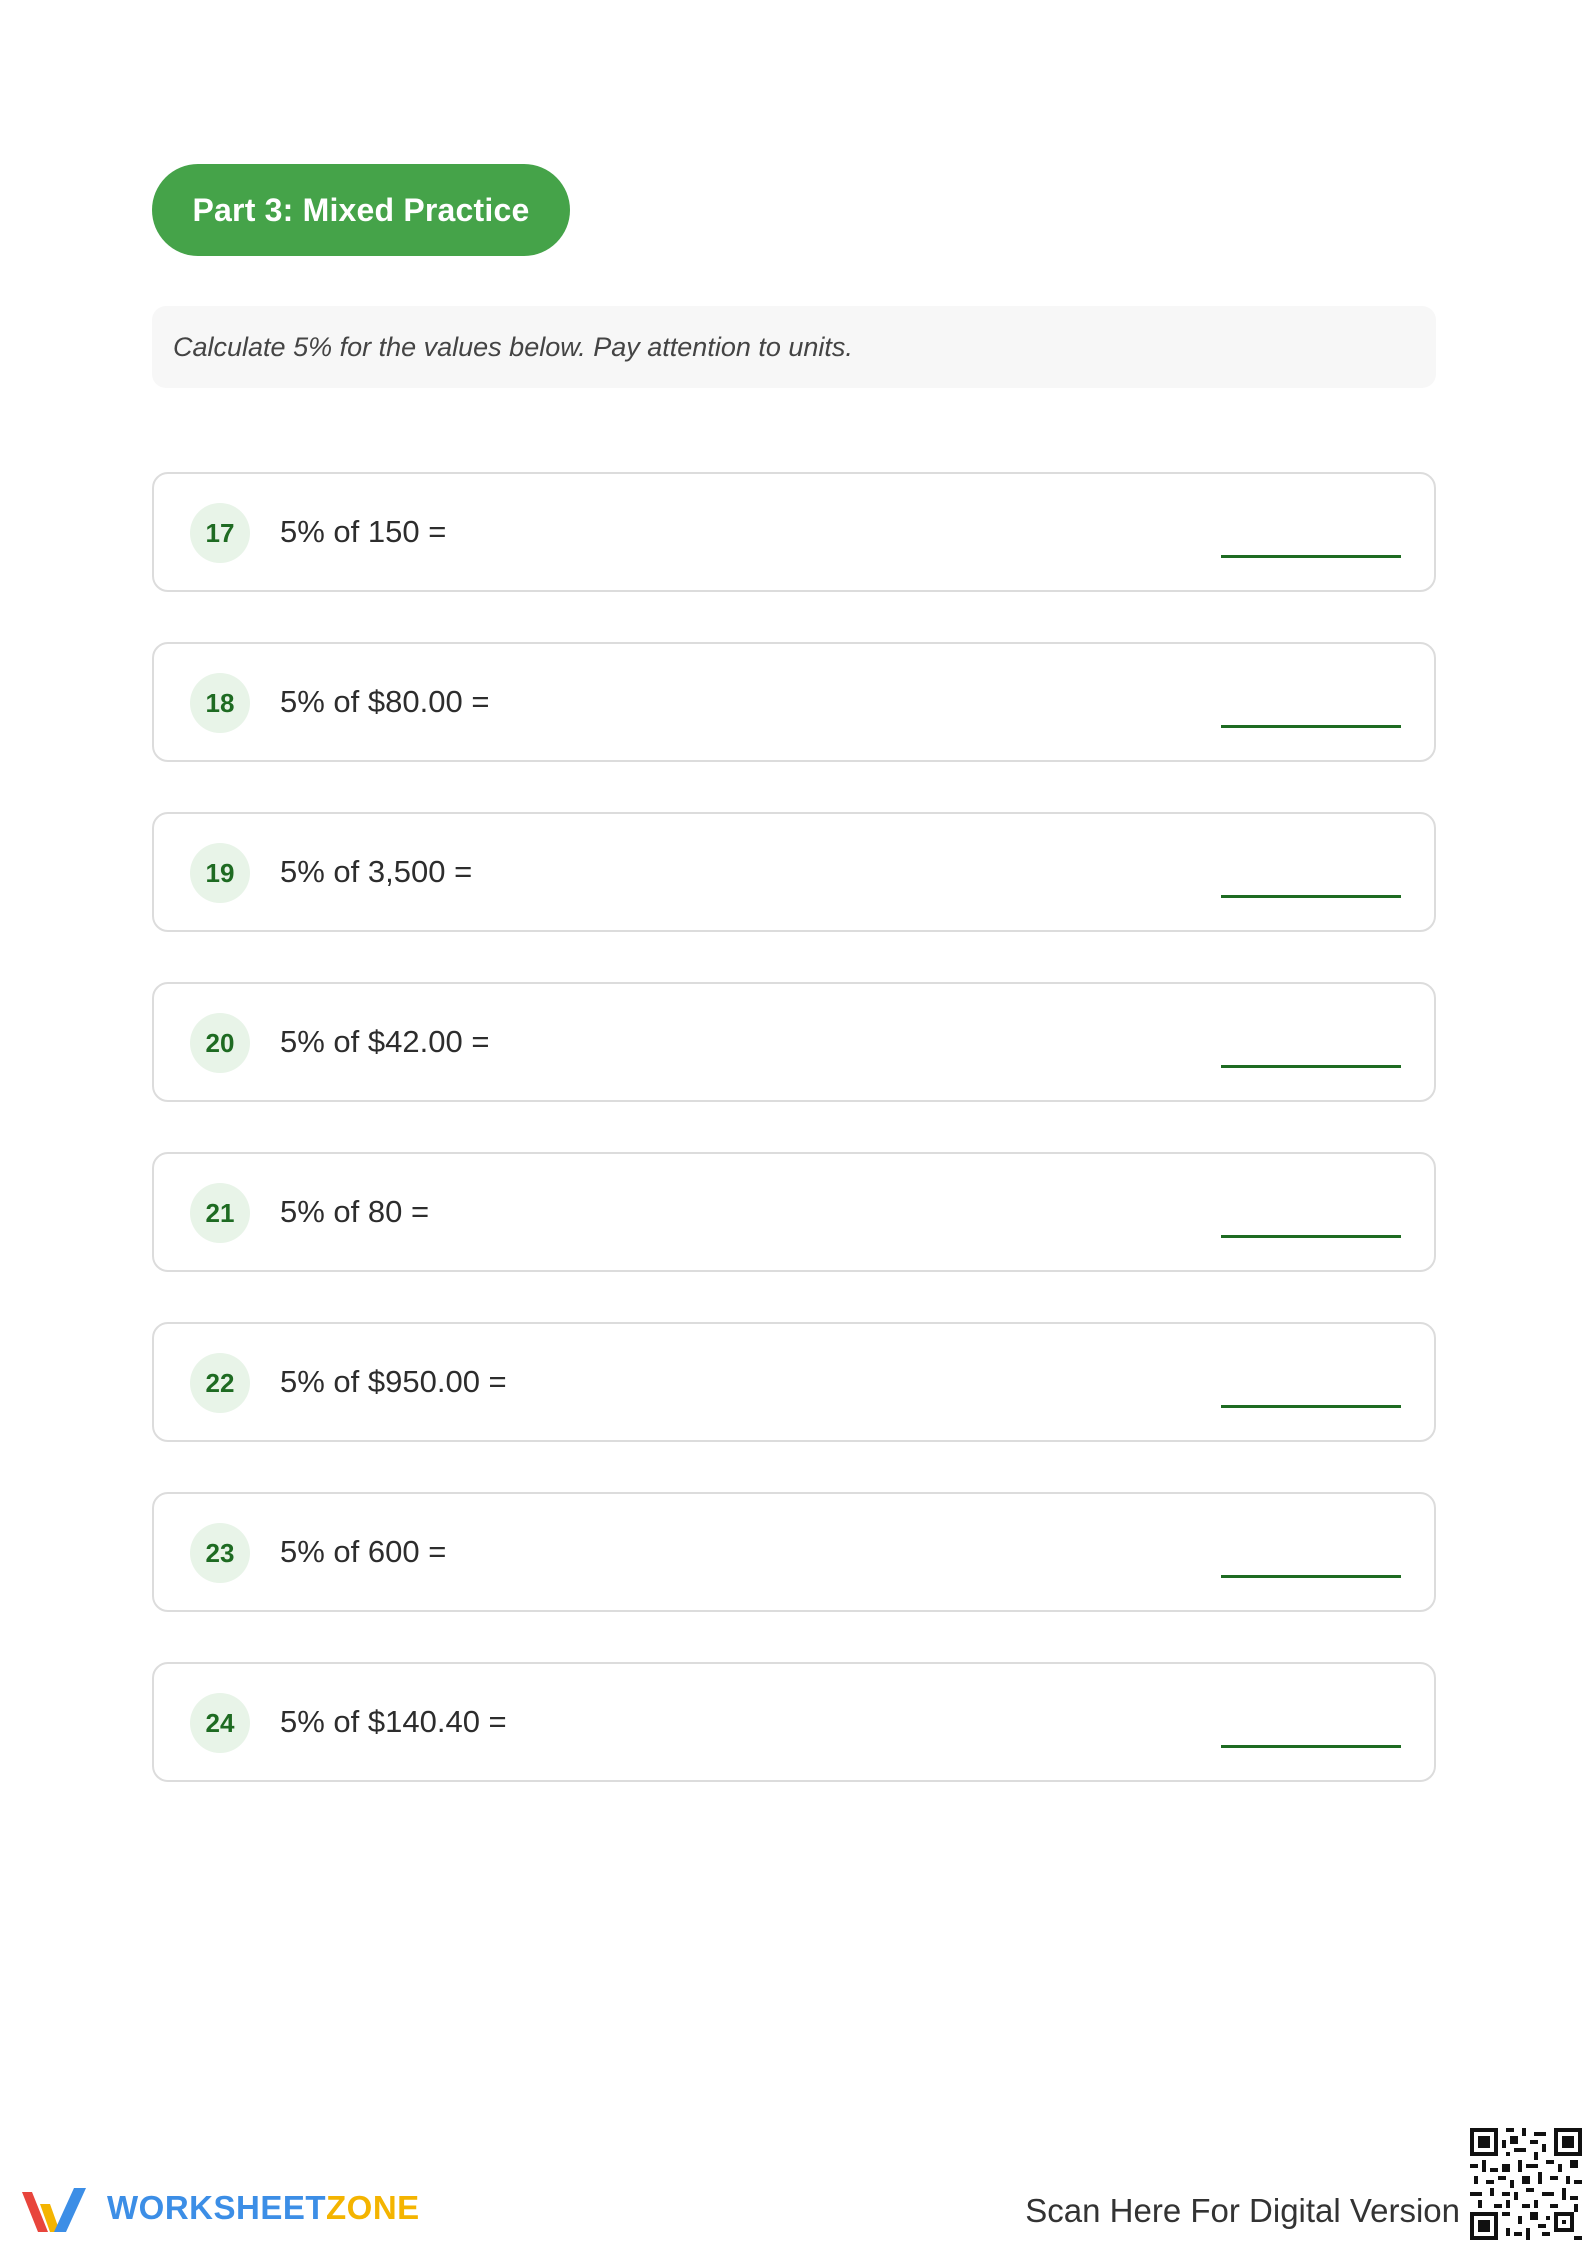 The width and height of the screenshot is (1588, 2246). Describe the element at coordinates (220, 1723) in the screenshot. I see `problem-number: 24` at that location.